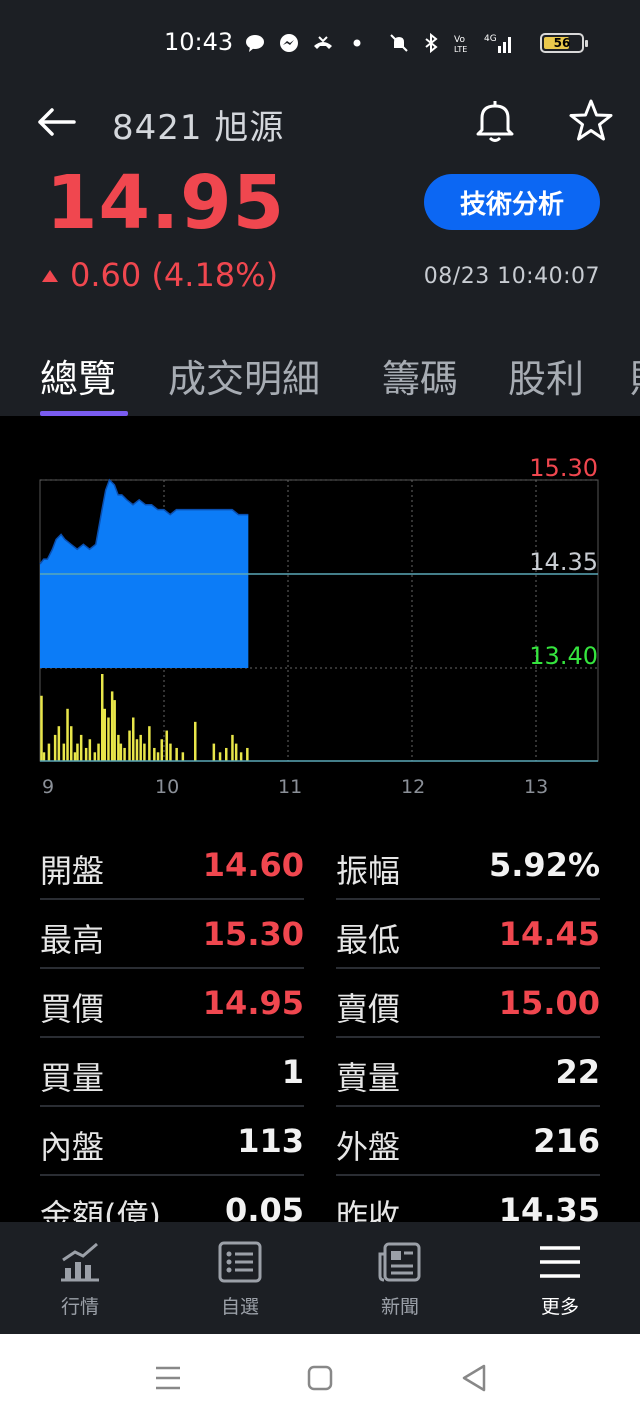  What do you see at coordinates (167, 787) in the screenshot?
I see `x-tick-10: 10` at bounding box center [167, 787].